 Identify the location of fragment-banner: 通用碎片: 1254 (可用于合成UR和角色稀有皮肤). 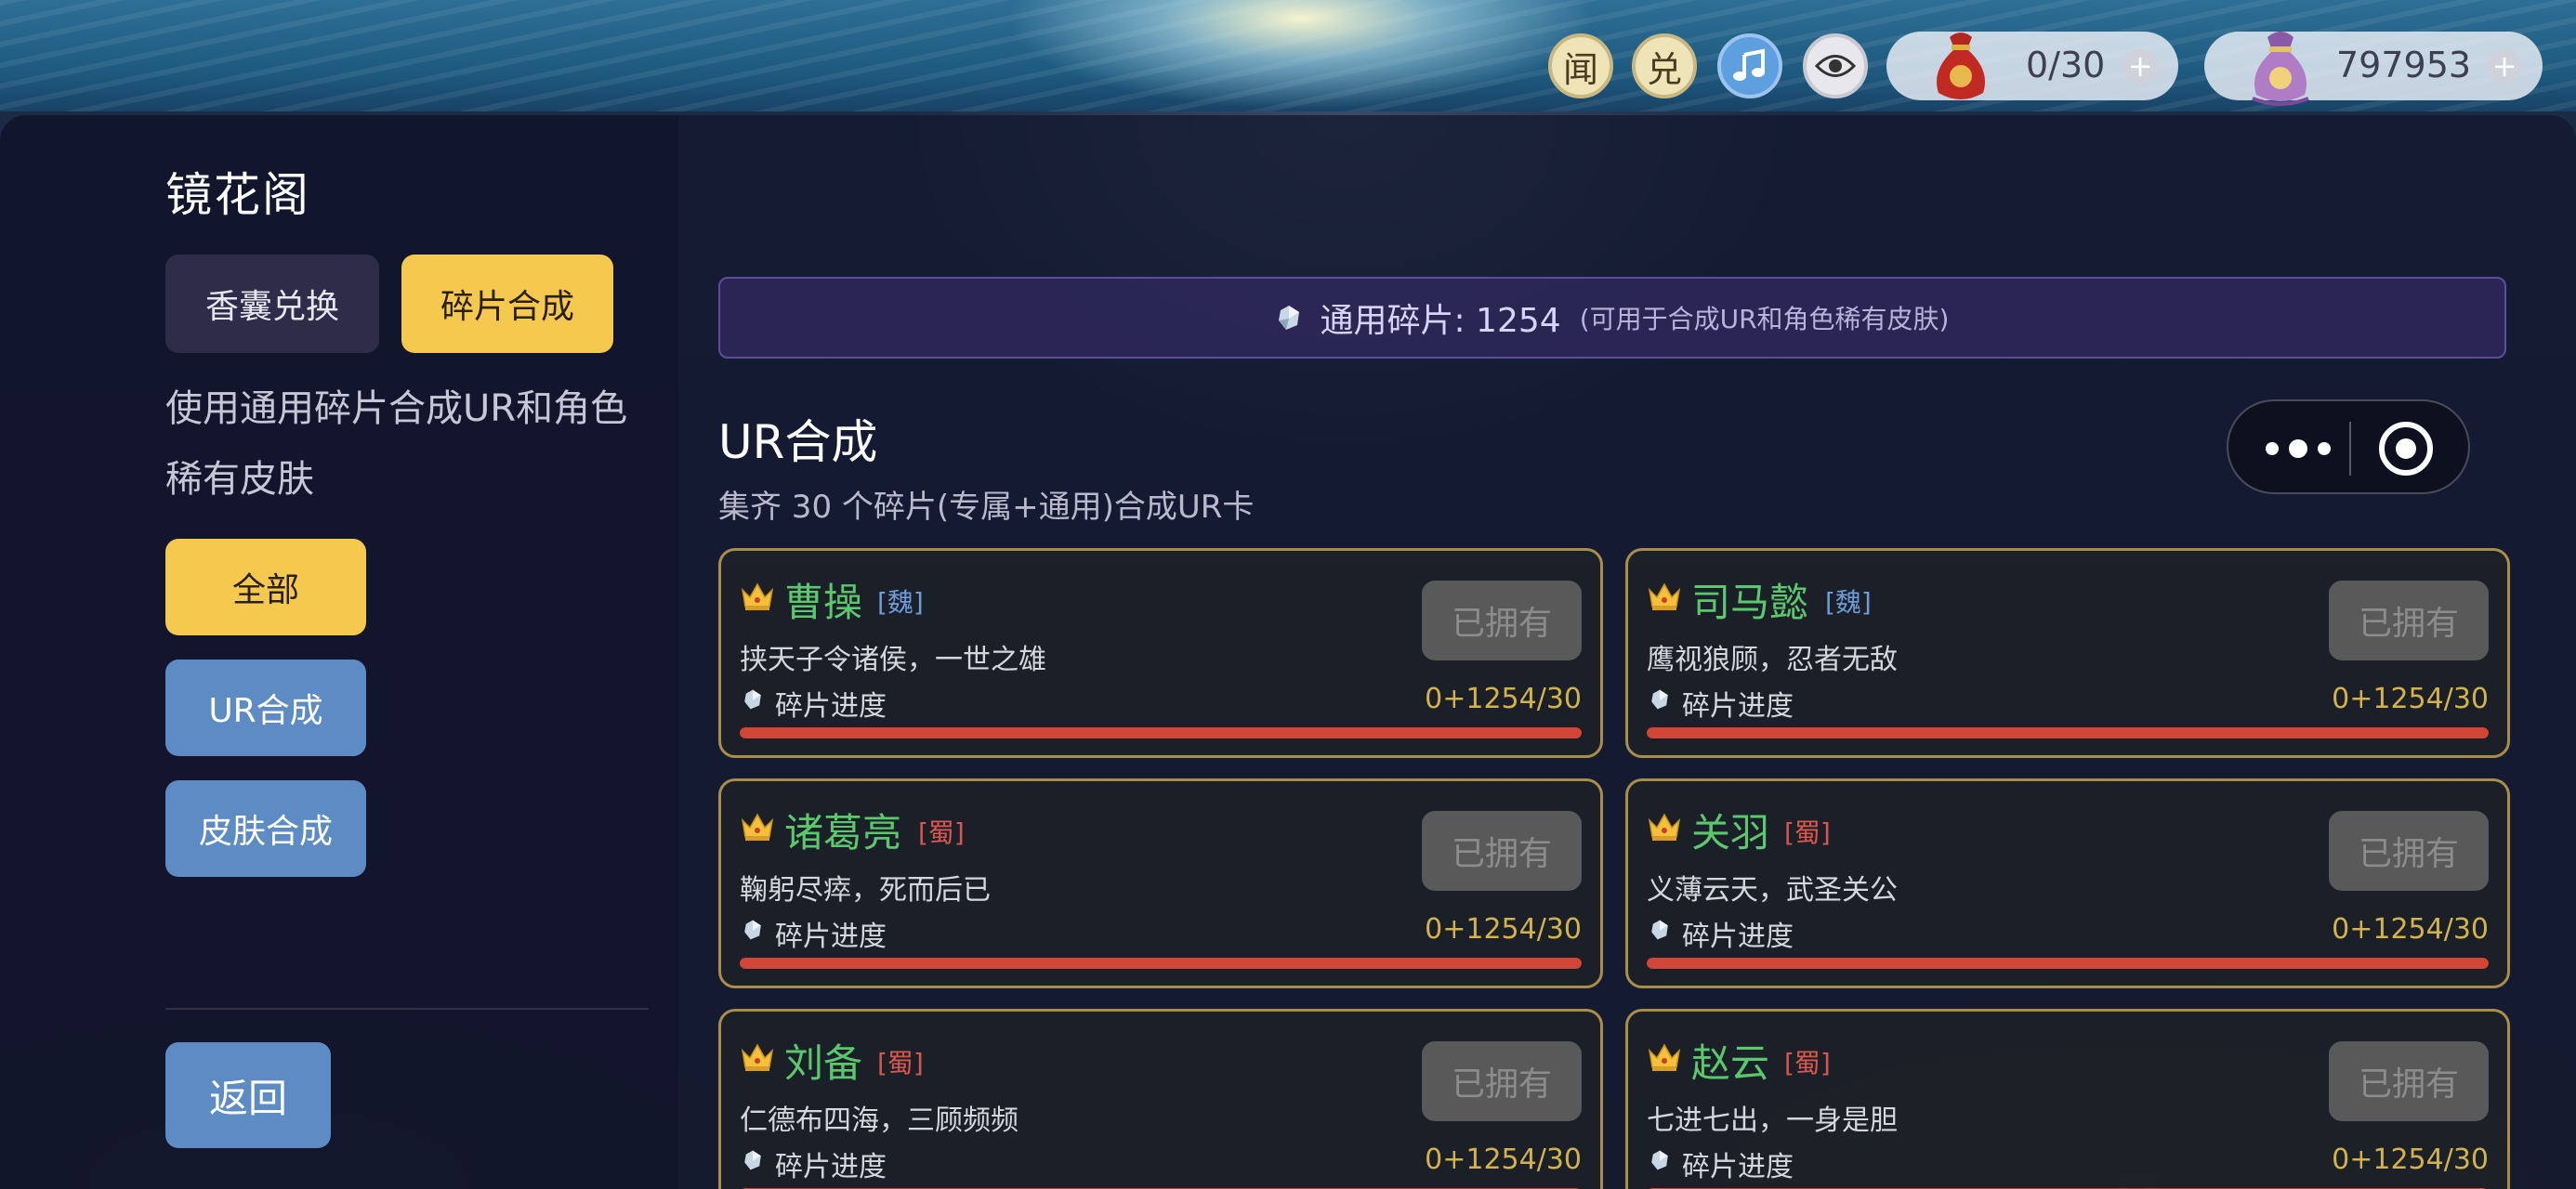
(1612, 318).